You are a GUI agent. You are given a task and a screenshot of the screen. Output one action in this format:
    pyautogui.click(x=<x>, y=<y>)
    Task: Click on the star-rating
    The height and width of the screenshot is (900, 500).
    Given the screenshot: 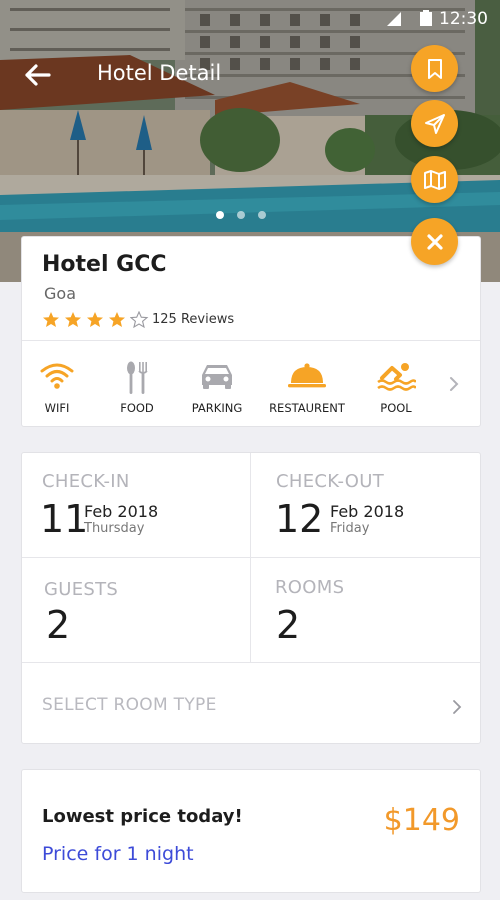 What is the action you would take?
    pyautogui.click(x=97, y=320)
    